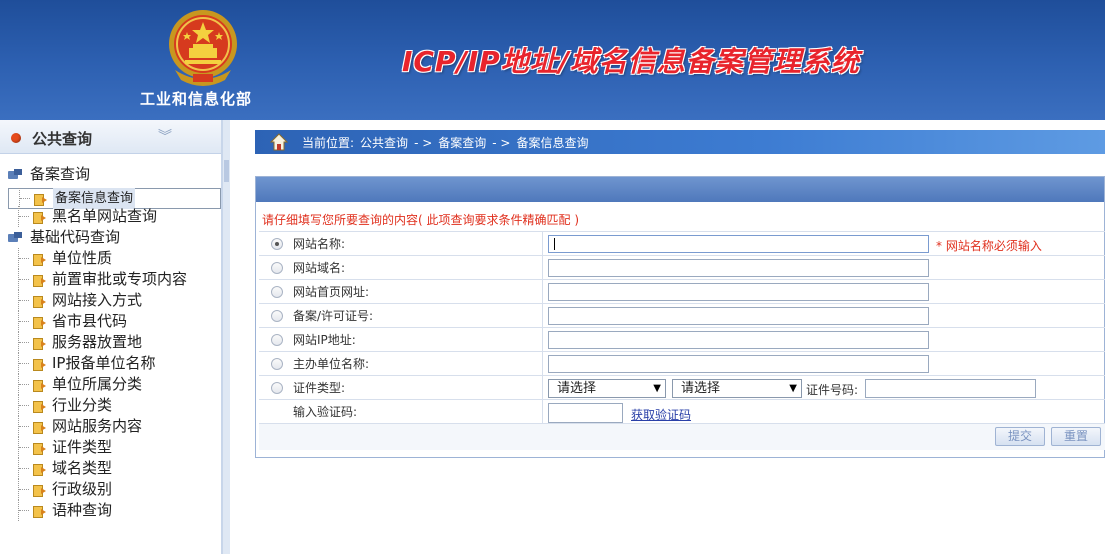 The image size is (1105, 554). Describe the element at coordinates (114, 174) in the screenshot. I see `tree-group-filing-query: 备案查询` at that location.